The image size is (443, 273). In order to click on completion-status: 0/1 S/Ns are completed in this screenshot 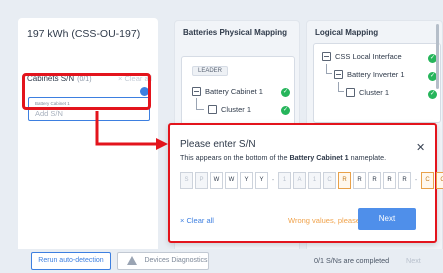, I will do `click(352, 260)`.